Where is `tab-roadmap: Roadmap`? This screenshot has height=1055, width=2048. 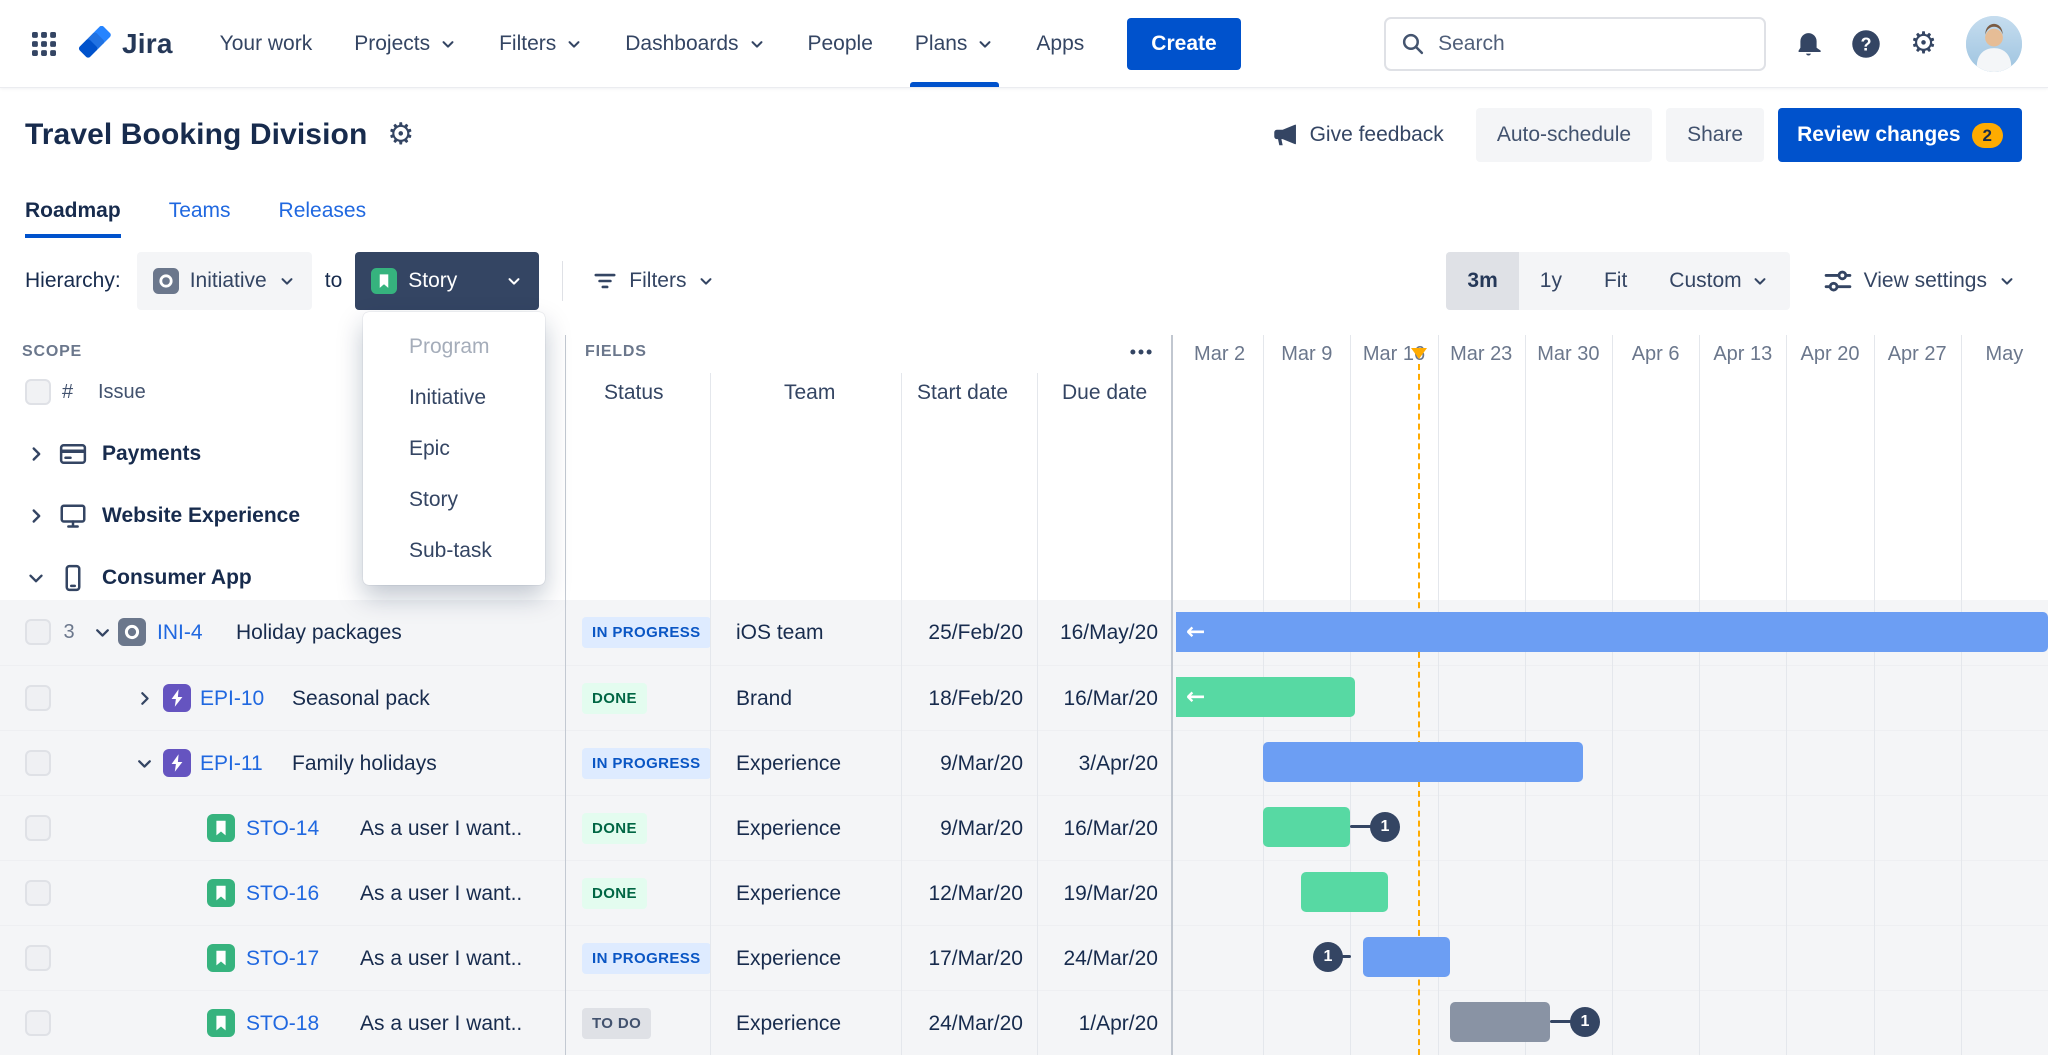
tab-roadmap: Roadmap is located at coordinates (73, 218).